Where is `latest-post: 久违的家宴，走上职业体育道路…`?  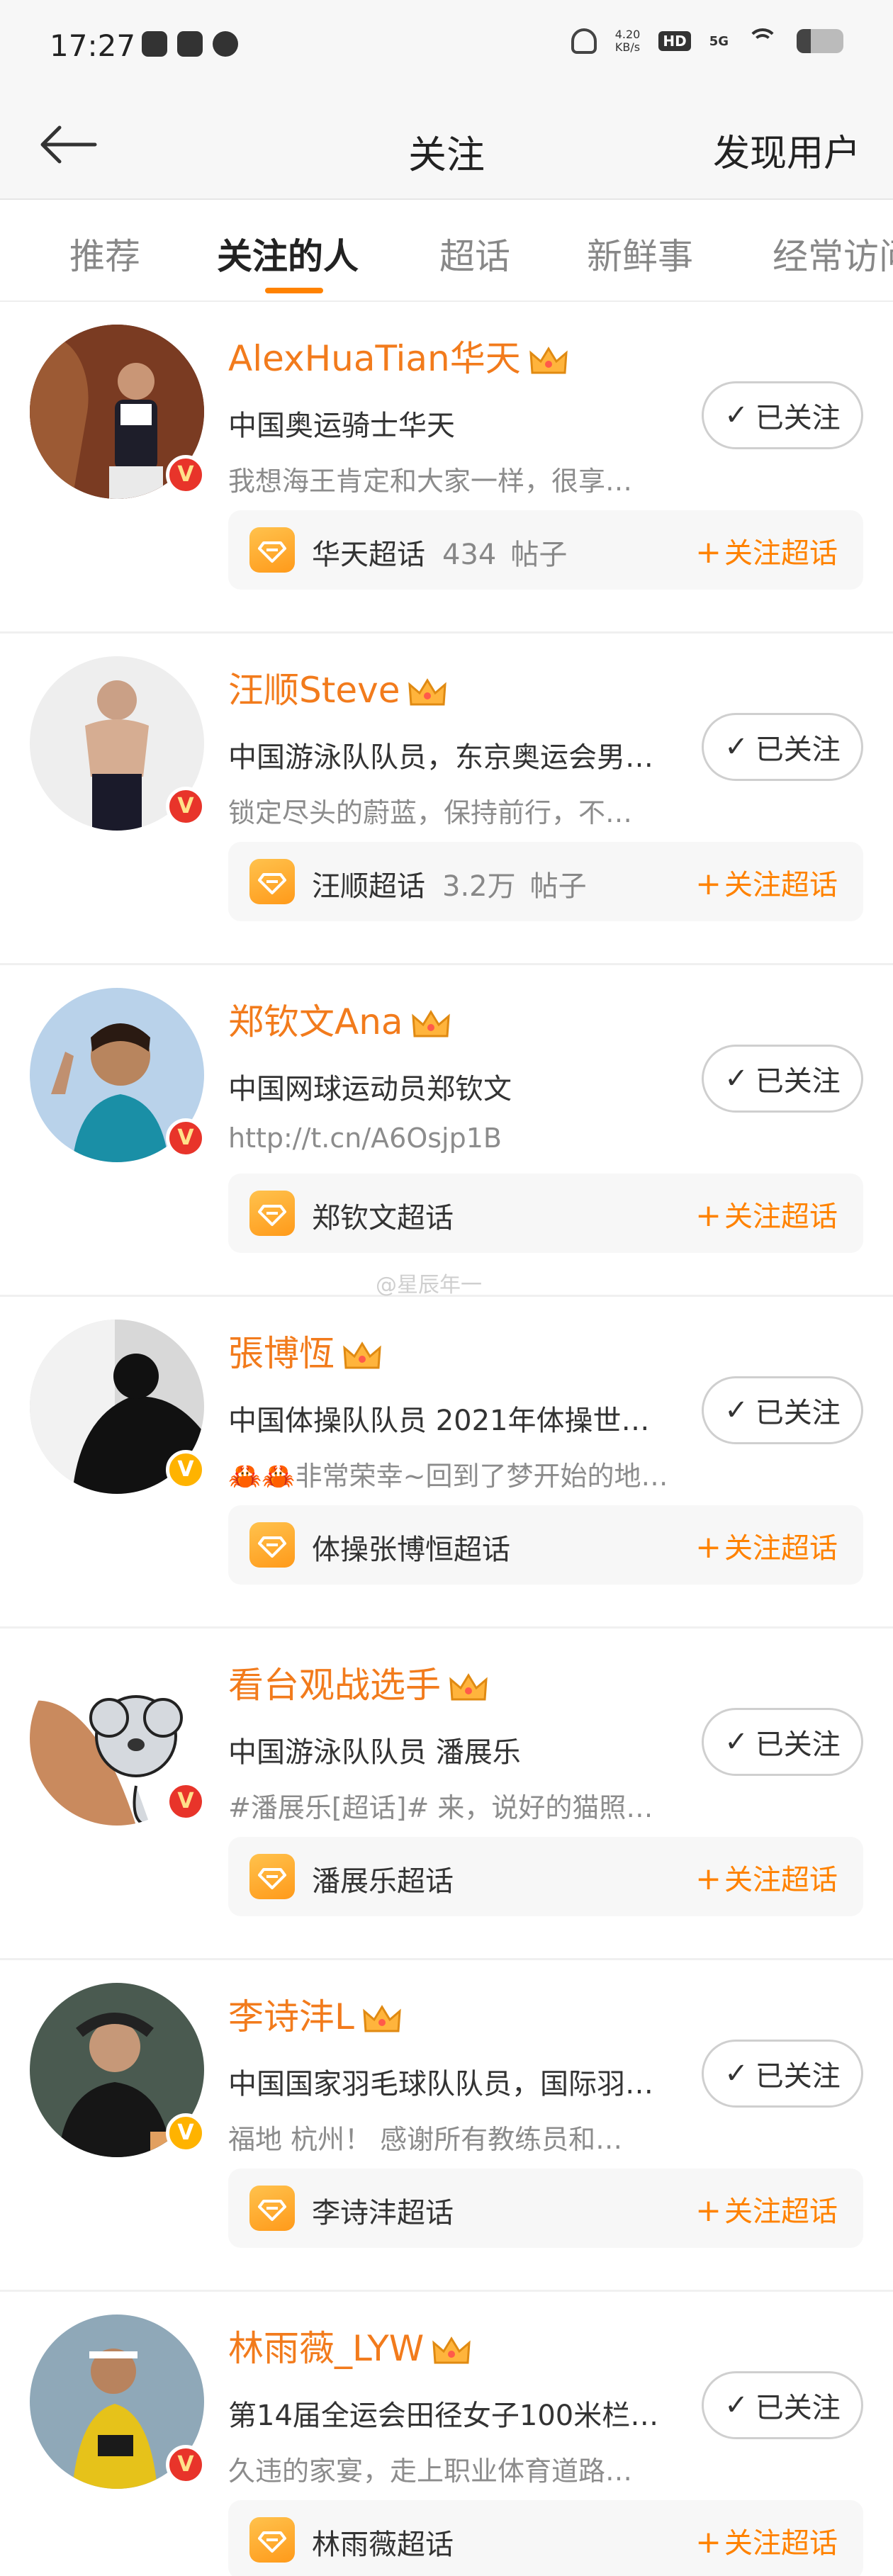 latest-post: 久违的家宴，走上职业体育道路… is located at coordinates (458, 2468).